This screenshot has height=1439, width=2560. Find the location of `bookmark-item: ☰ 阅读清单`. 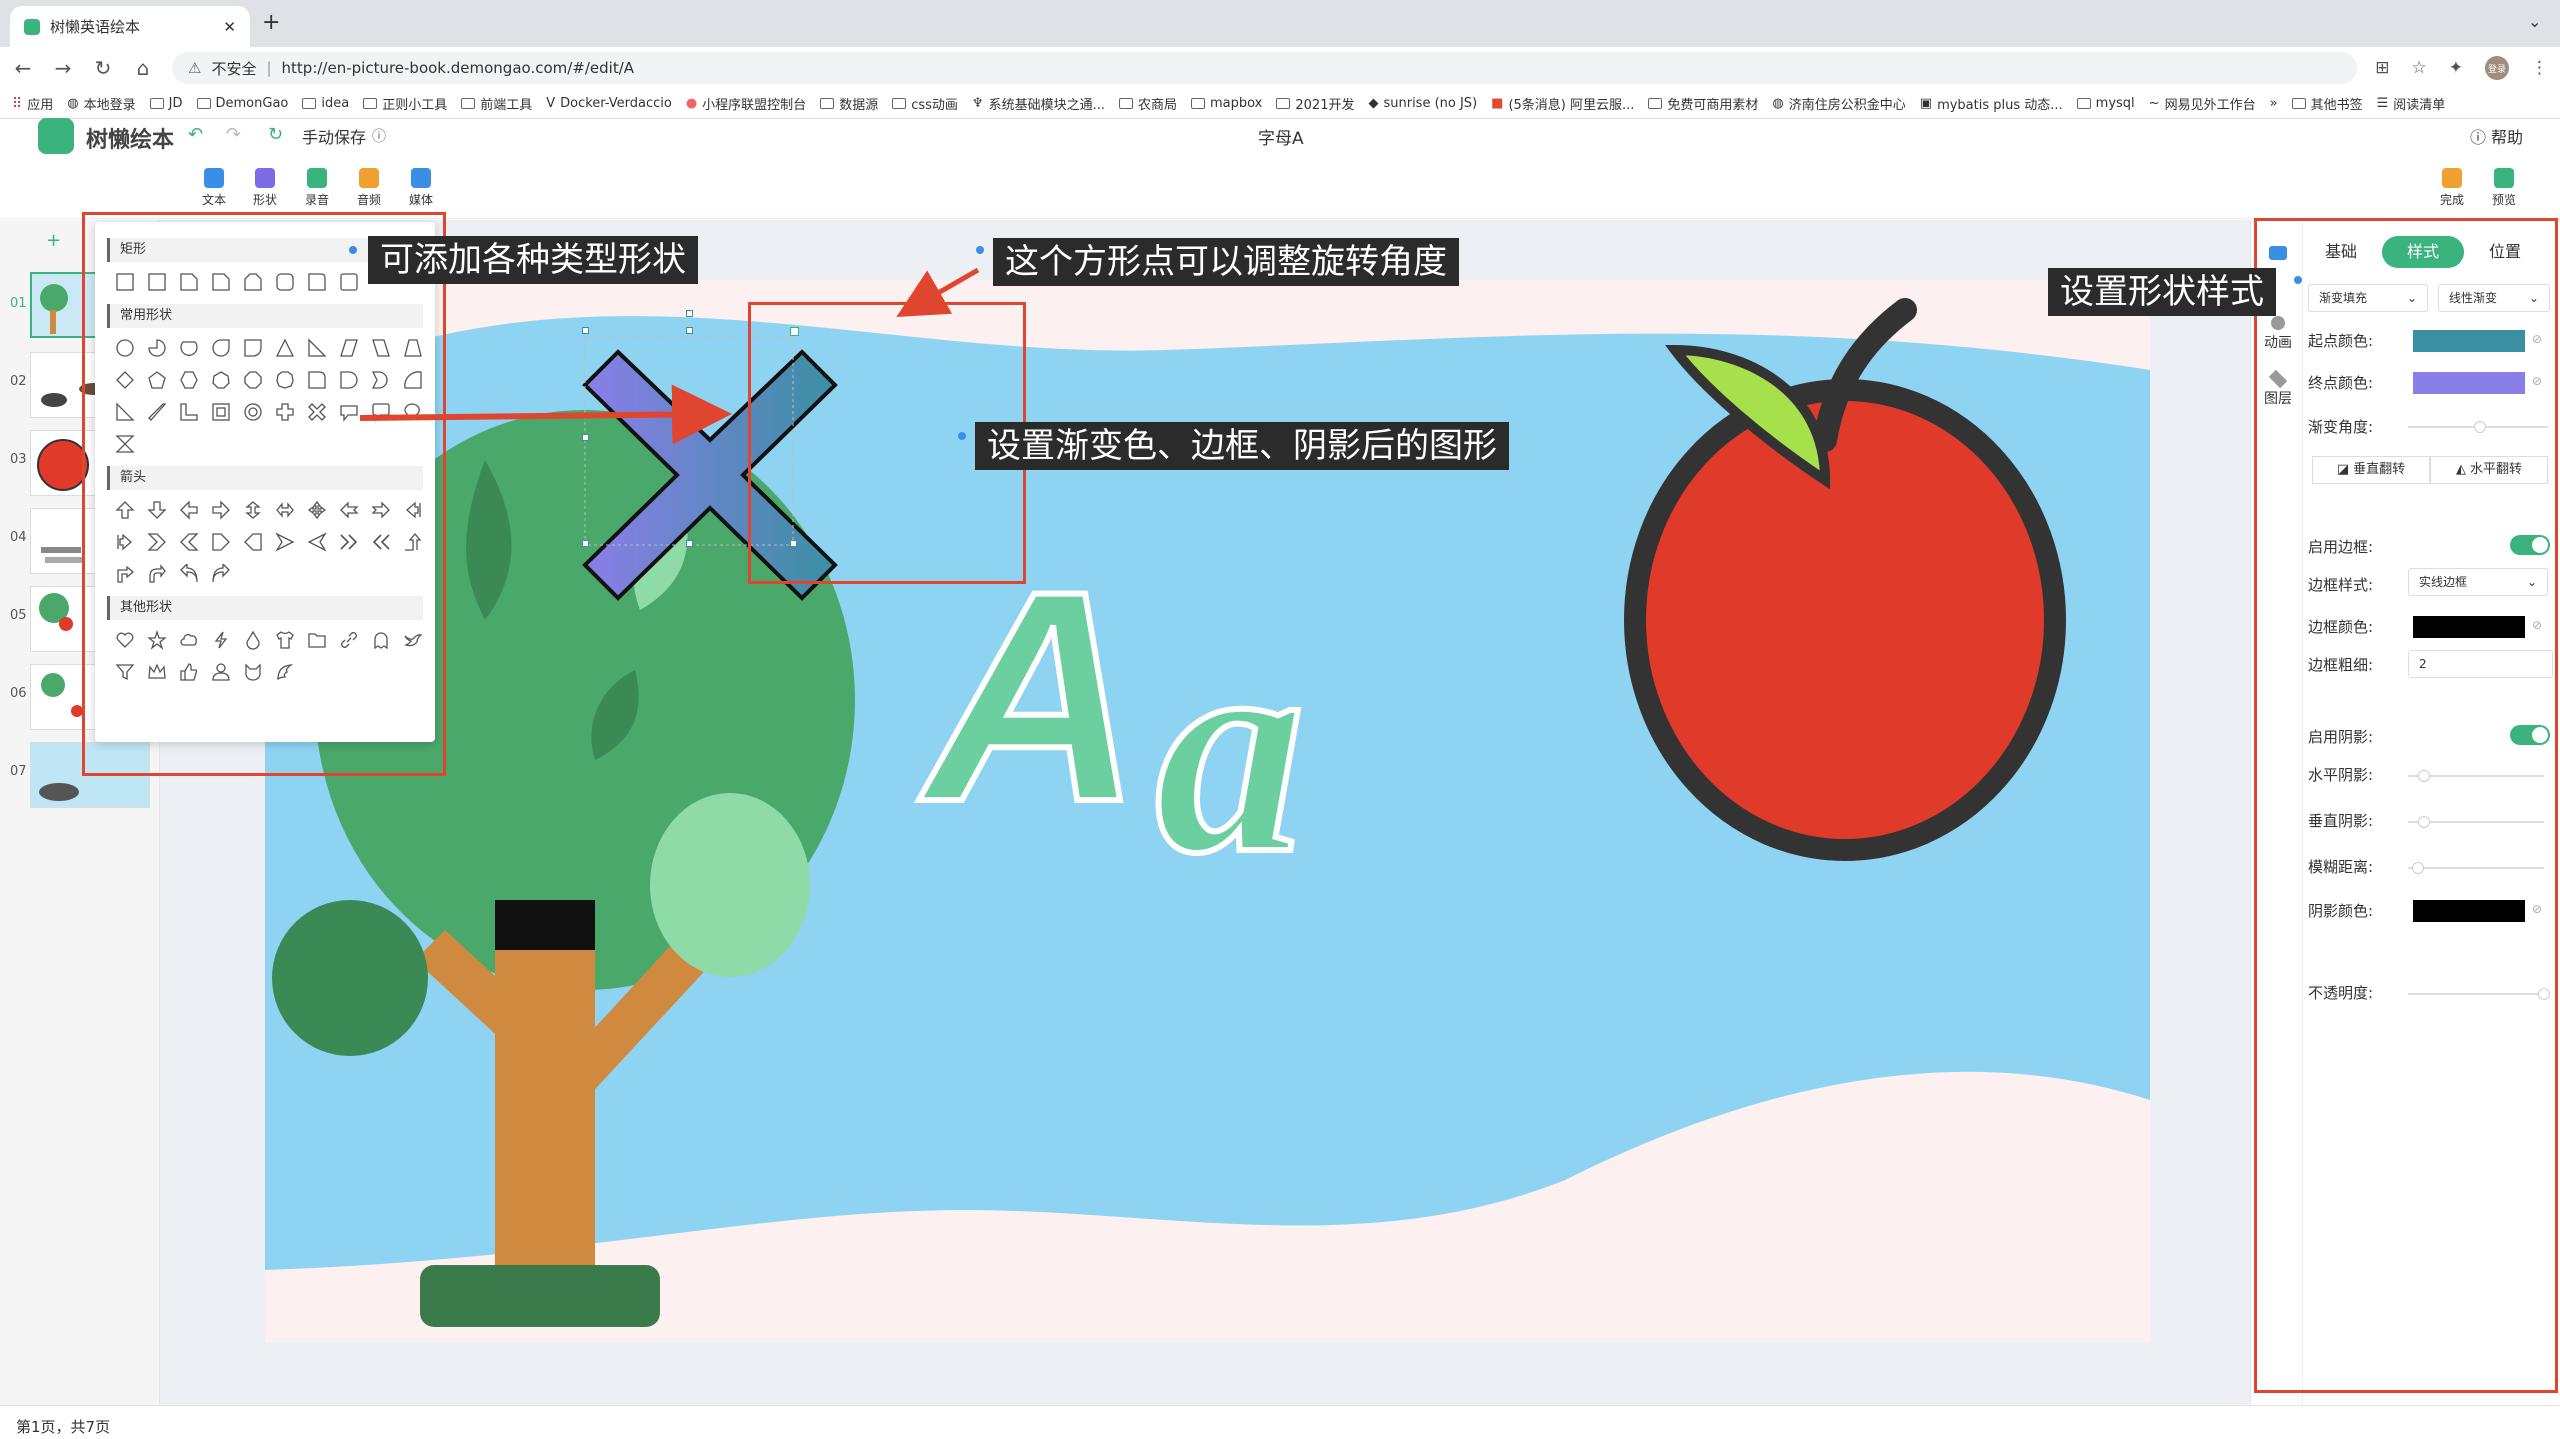

bookmark-item: ☰ 阅读清单 is located at coordinates (2411, 103).